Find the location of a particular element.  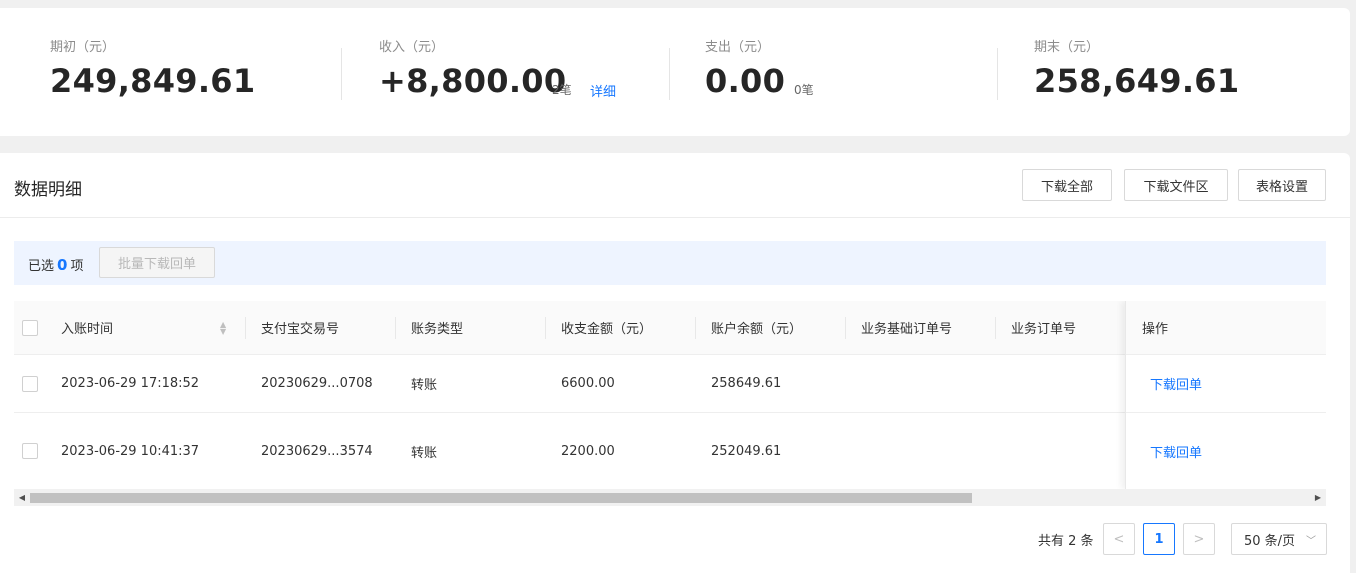

income-detail-link: 详细 is located at coordinates (603, 90).